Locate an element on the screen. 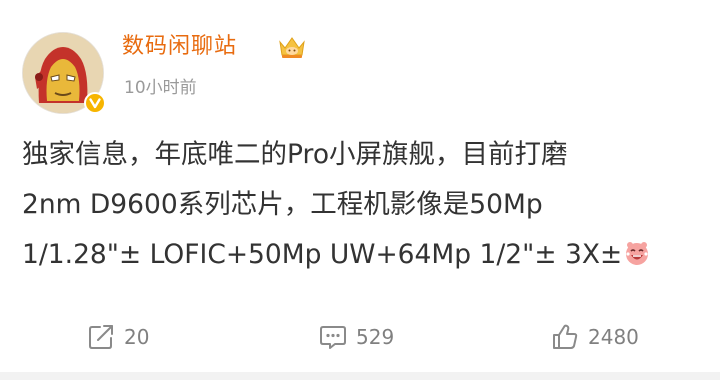  comment-button: 529 is located at coordinates (356, 337).